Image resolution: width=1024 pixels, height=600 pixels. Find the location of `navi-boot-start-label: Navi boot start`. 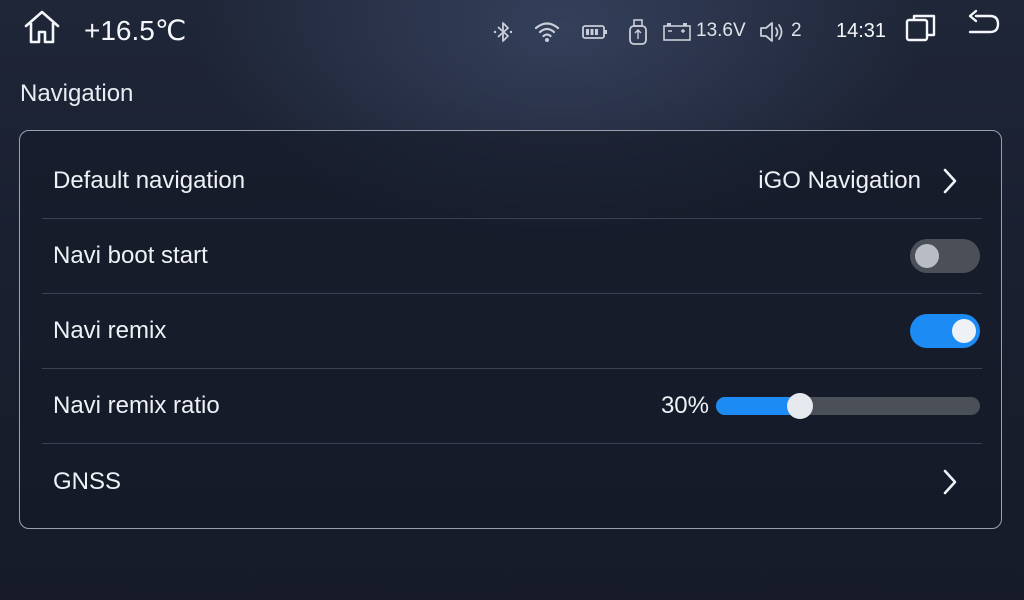

navi-boot-start-label: Navi boot start is located at coordinates (130, 255).